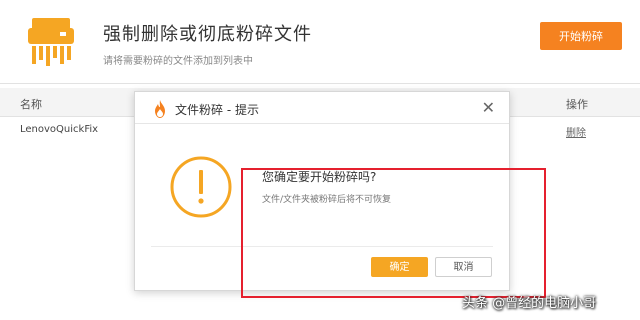 The width and height of the screenshot is (640, 320). What do you see at coordinates (59, 129) in the screenshot?
I see `table-row-file-name: LenovoQuickFix` at bounding box center [59, 129].